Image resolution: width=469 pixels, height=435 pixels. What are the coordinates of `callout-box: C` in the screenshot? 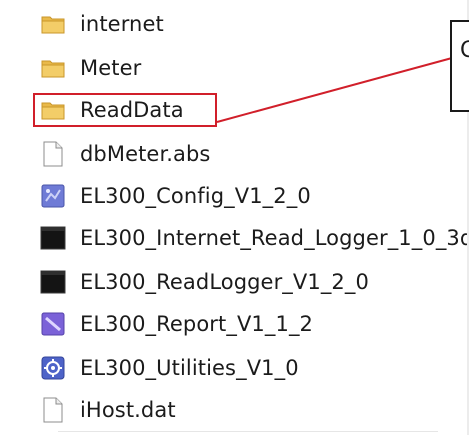 It's located at (459, 66).